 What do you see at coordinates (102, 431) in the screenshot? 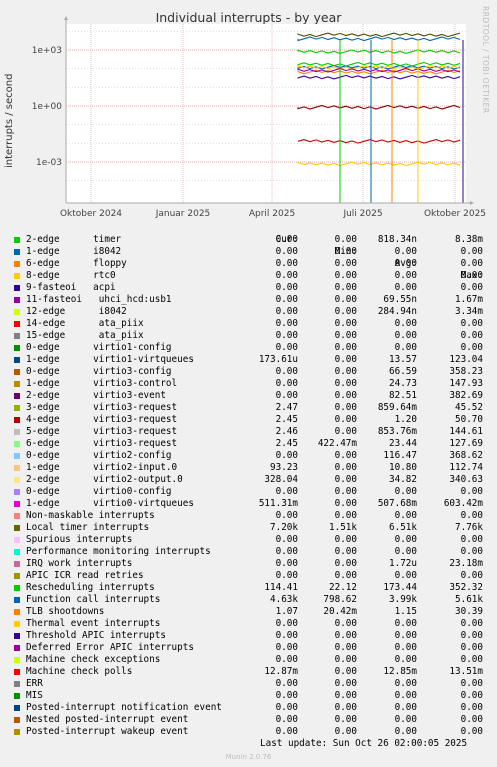
I see `legend-name: 5-edge virtio3-request` at bounding box center [102, 431].